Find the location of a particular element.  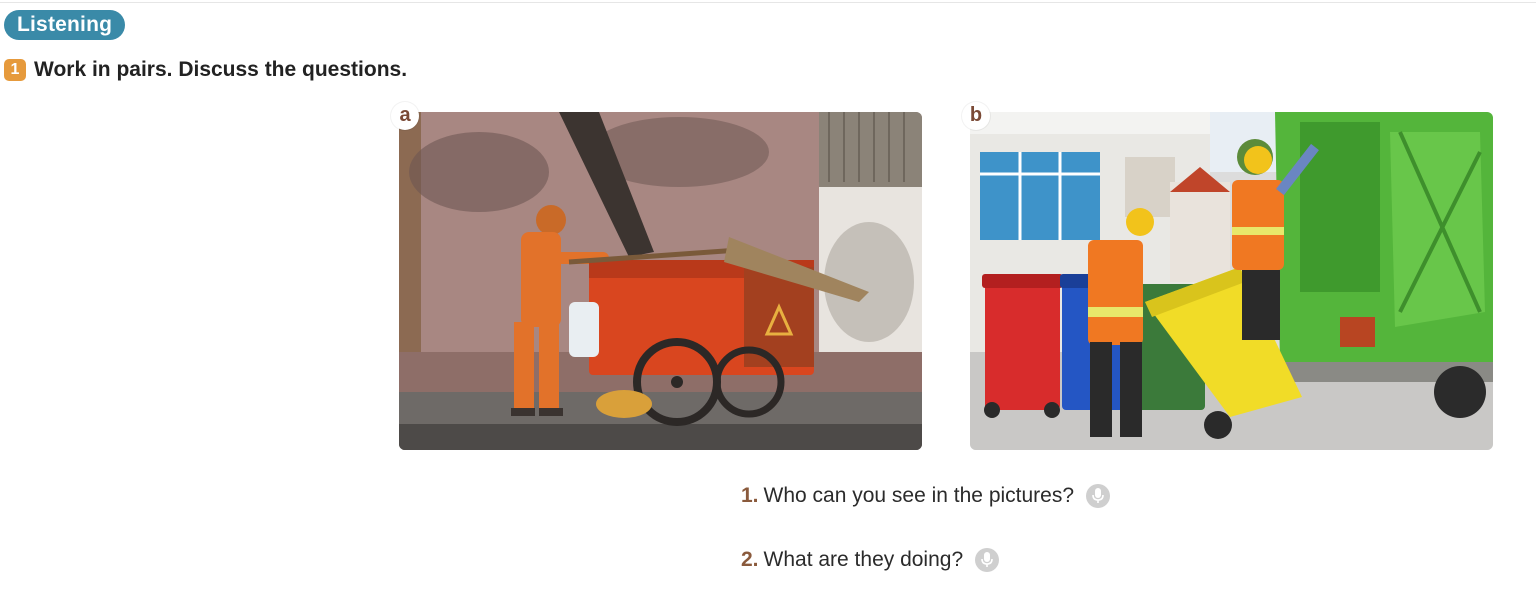

question-2: 2. What are they doing? is located at coordinates (870, 560).